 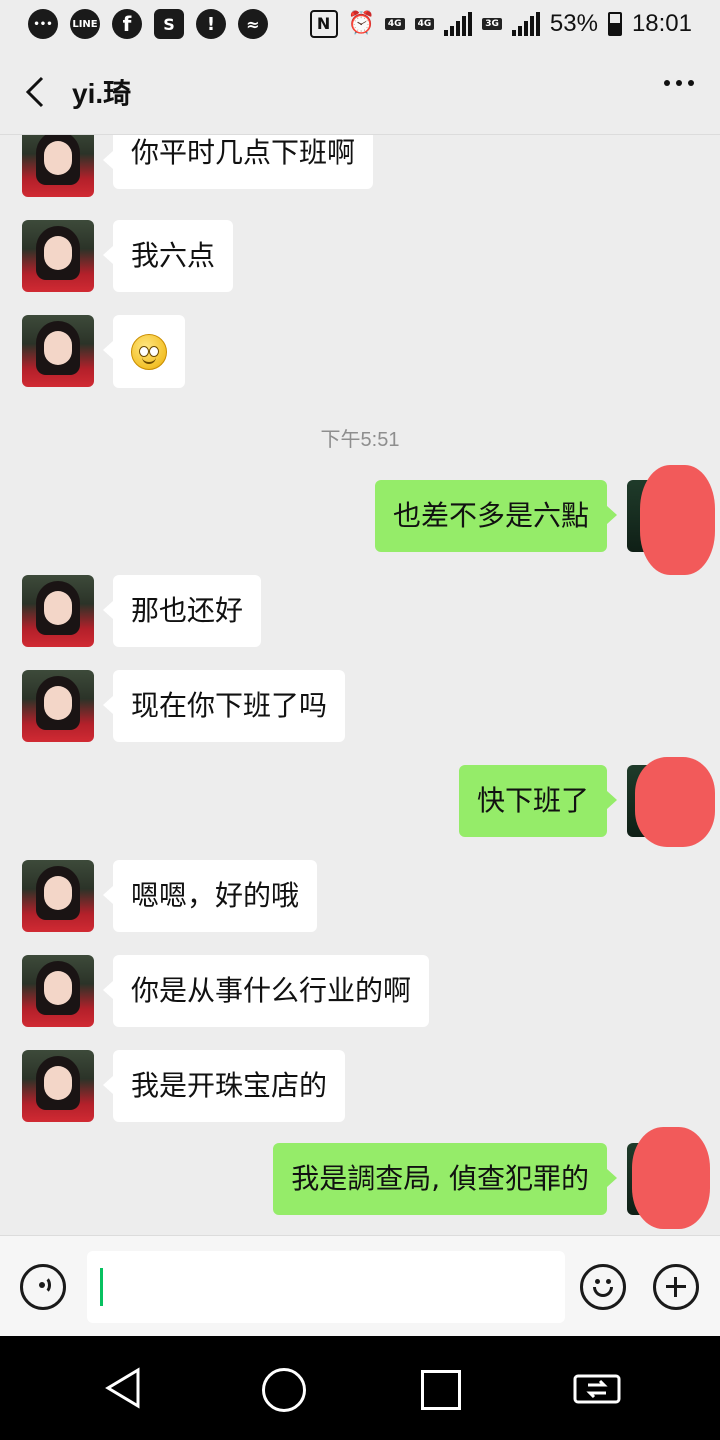 I want to click on alarm-alert-icon: !, so click(x=211, y=24).